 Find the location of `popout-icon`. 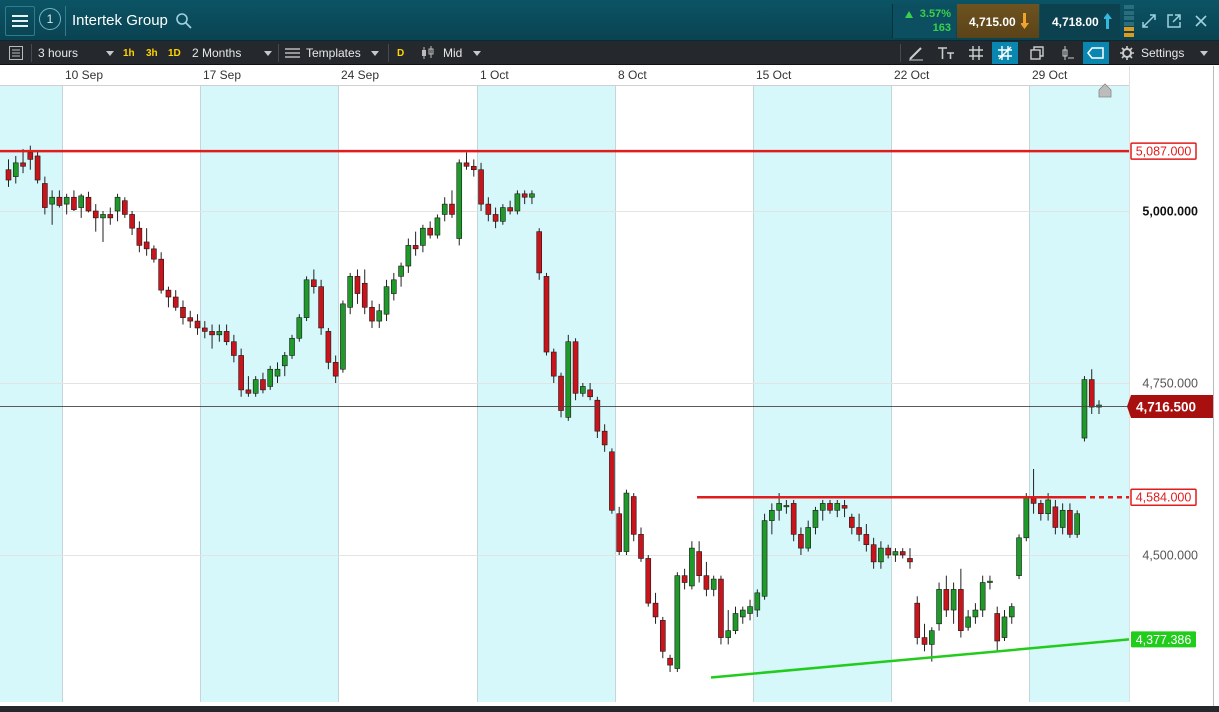

popout-icon is located at coordinates (1174, 21).